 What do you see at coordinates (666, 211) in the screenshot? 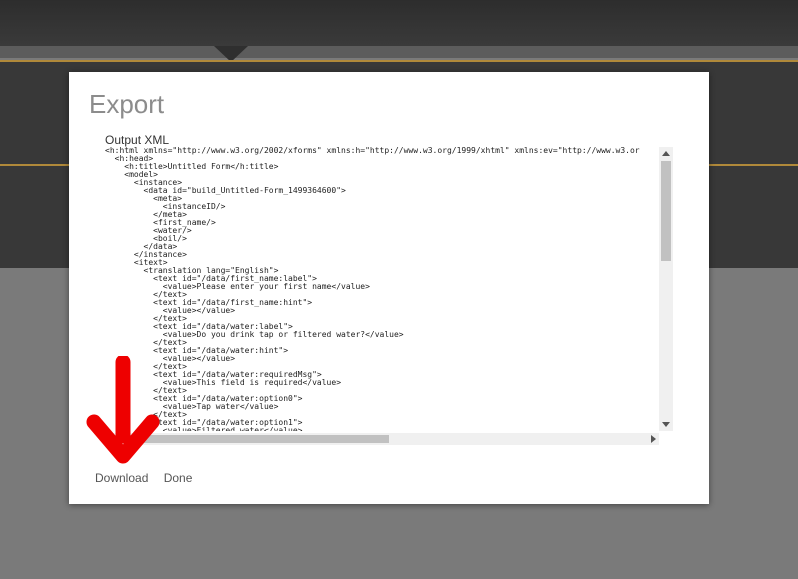
I see `vertical-scroll-thumb` at bounding box center [666, 211].